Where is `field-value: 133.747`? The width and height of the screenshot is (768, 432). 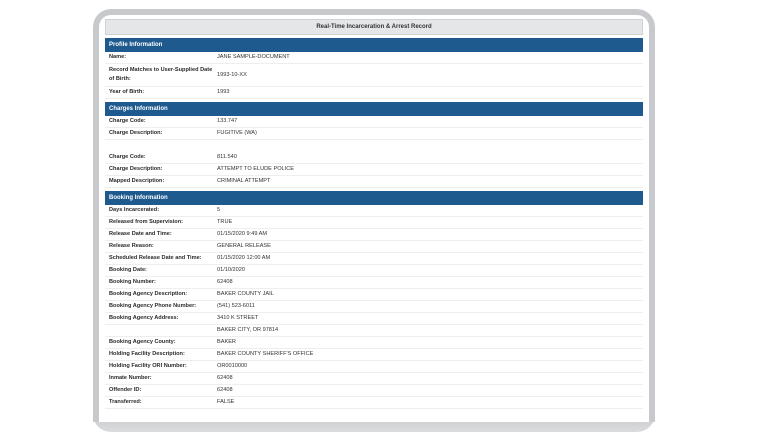
field-value: 133.747 is located at coordinates (227, 121).